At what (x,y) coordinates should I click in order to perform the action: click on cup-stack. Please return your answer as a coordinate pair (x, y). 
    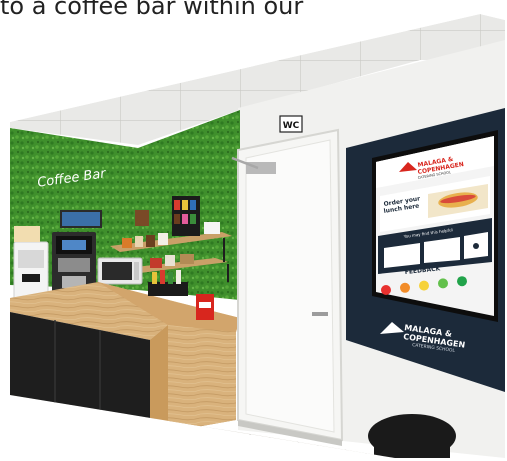
    Looking at the image, I should click on (27, 234).